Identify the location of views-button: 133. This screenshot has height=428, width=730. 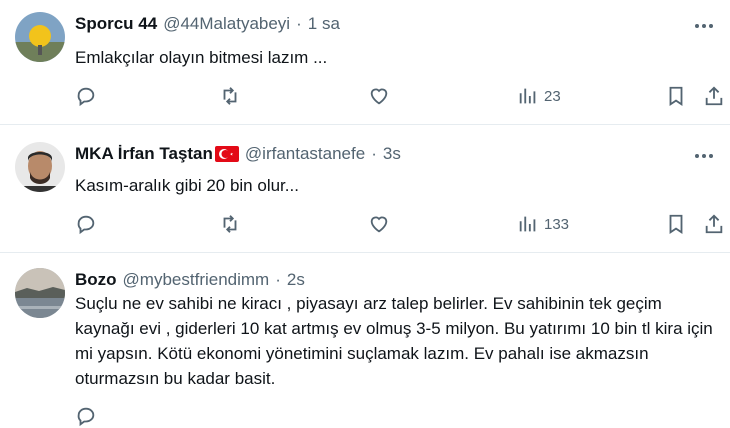
(543, 224).